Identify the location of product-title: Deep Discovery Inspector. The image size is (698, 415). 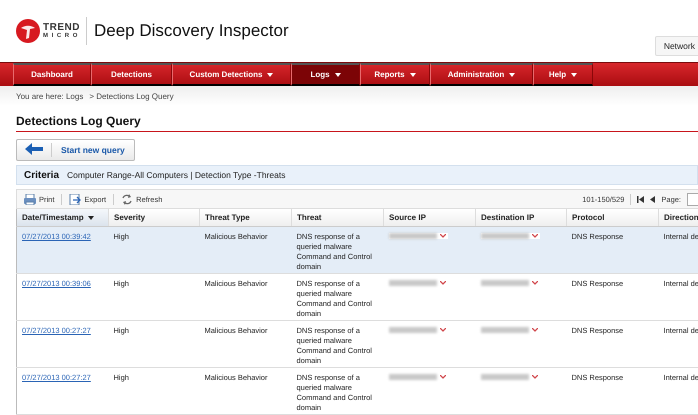
(191, 31).